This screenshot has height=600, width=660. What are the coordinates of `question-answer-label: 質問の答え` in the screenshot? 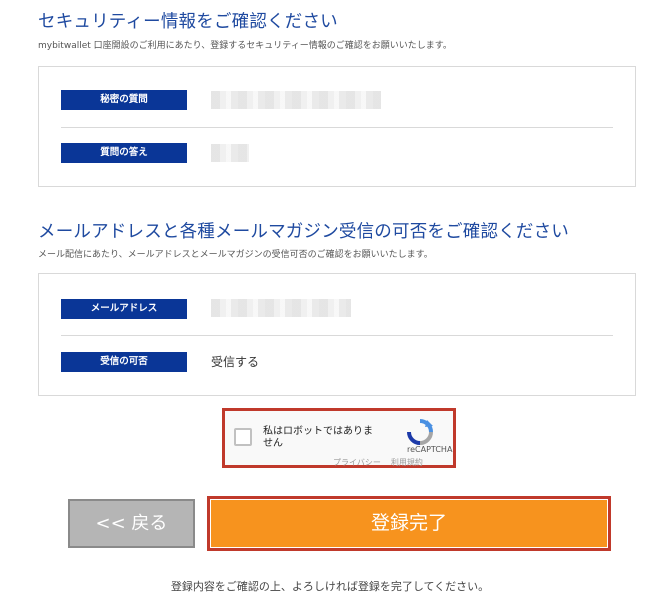 It's located at (124, 153).